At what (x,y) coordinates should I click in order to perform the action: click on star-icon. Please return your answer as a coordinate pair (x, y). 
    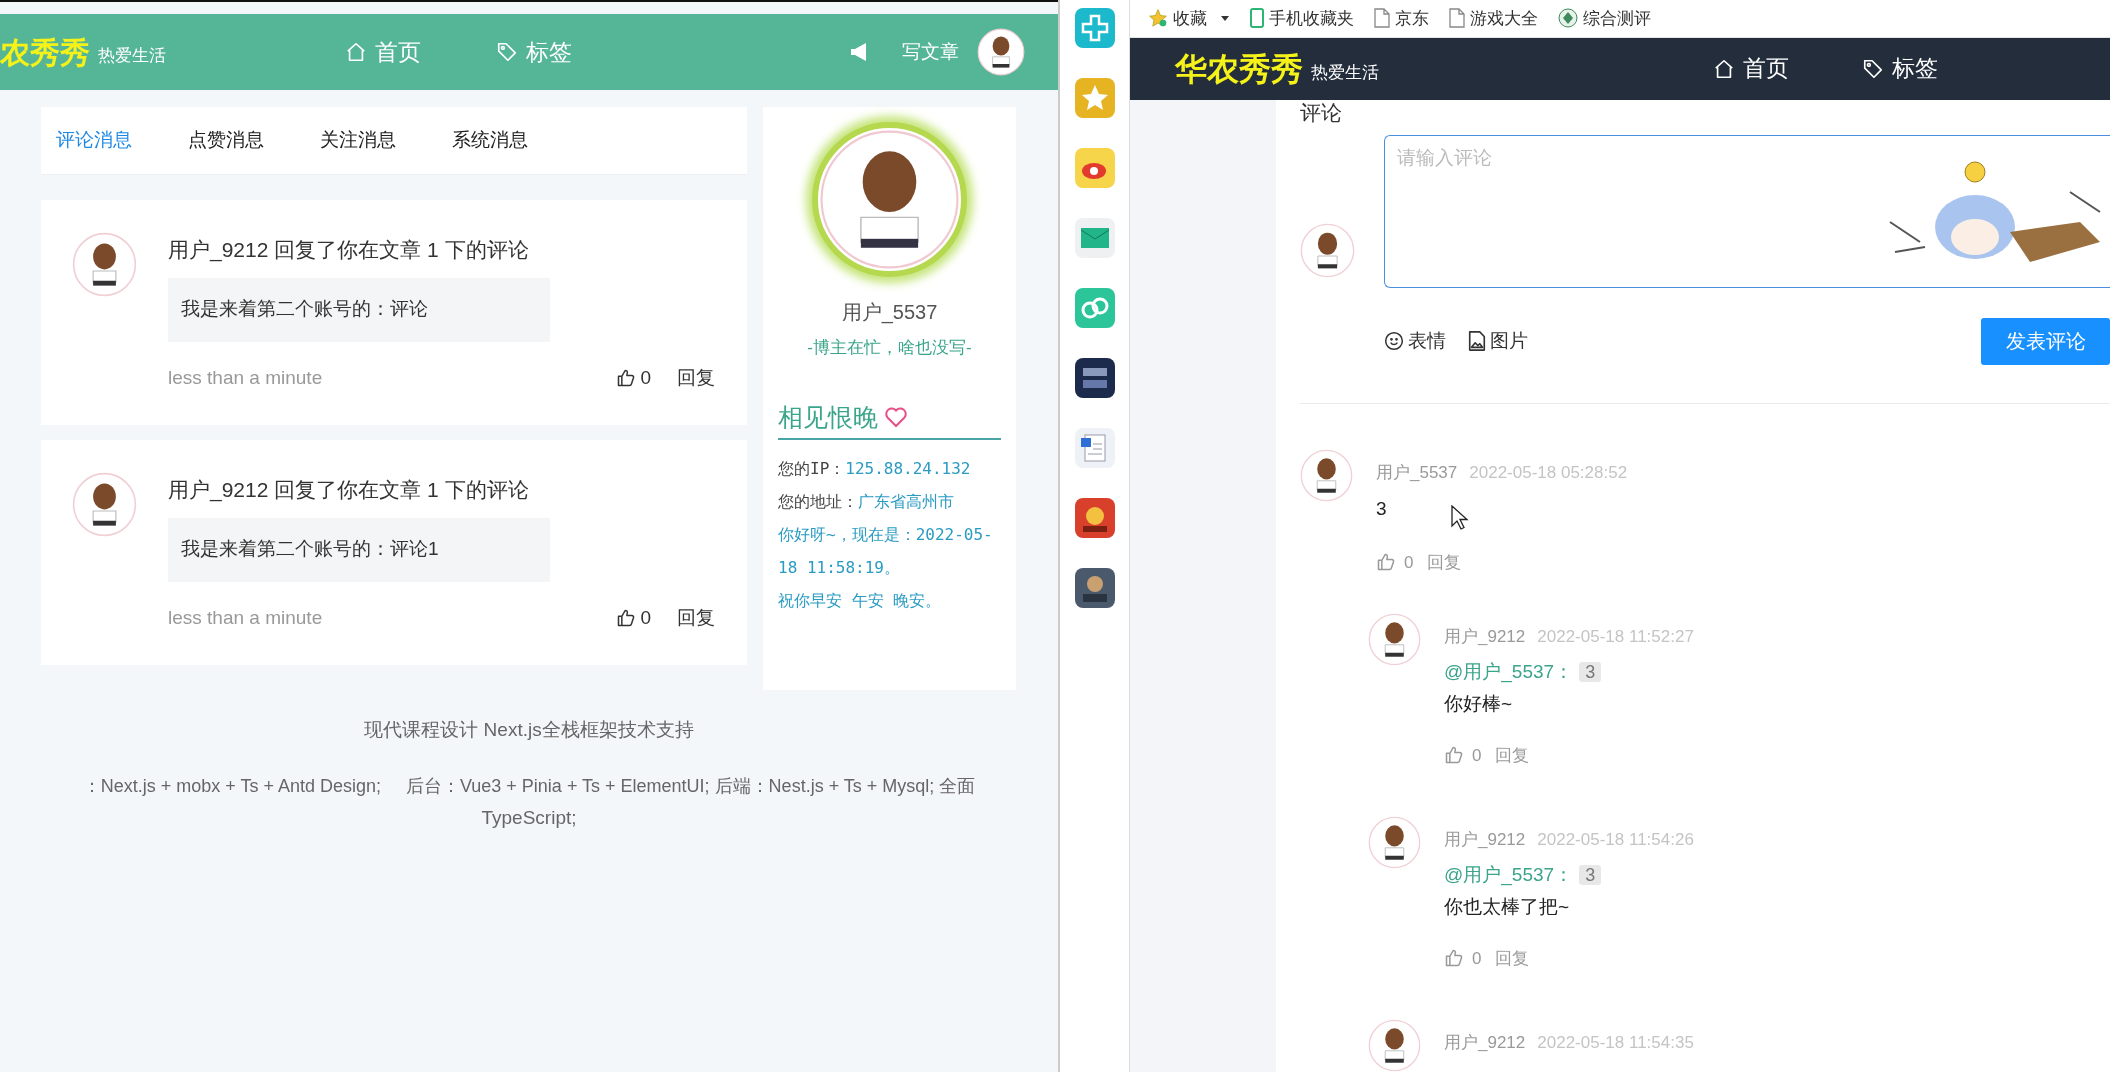
    Looking at the image, I should click on (1158, 18).